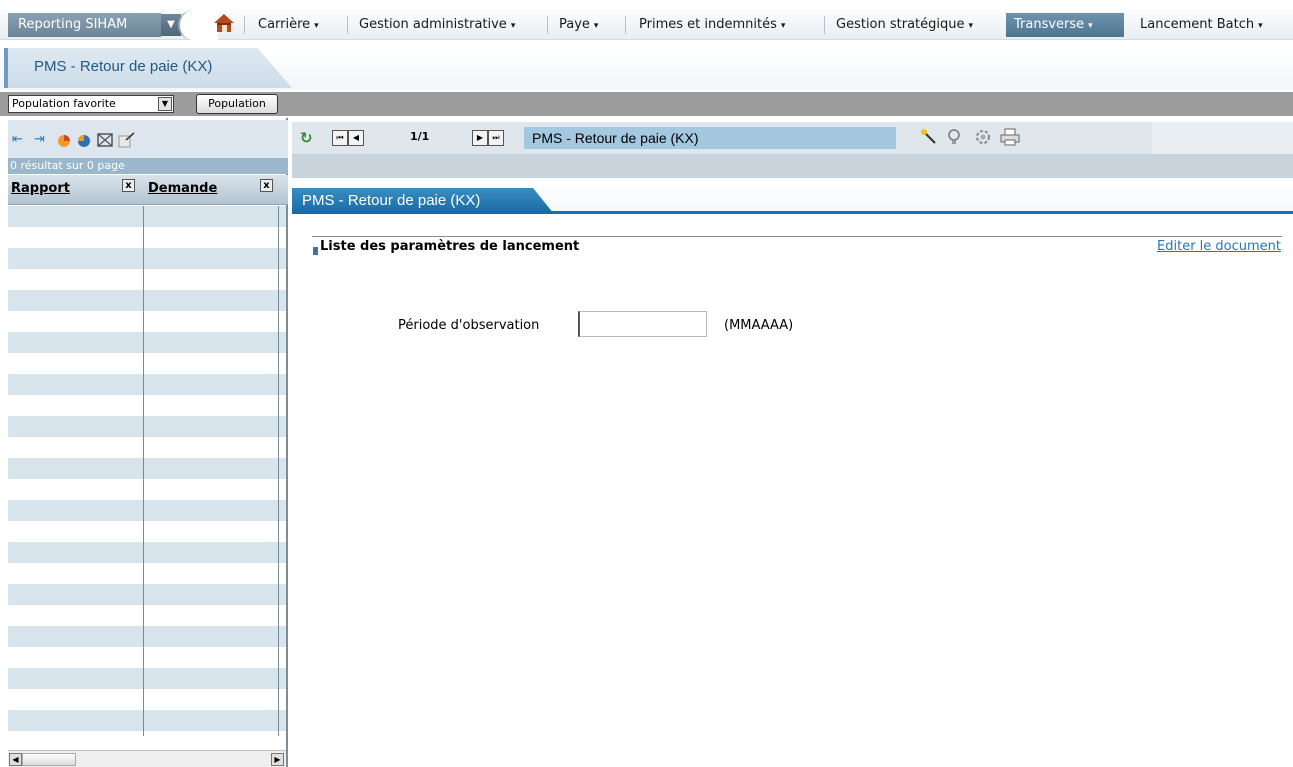 Image resolution: width=1293 pixels, height=767 pixels. I want to click on scroll-left-icon: ◀, so click(15, 759).